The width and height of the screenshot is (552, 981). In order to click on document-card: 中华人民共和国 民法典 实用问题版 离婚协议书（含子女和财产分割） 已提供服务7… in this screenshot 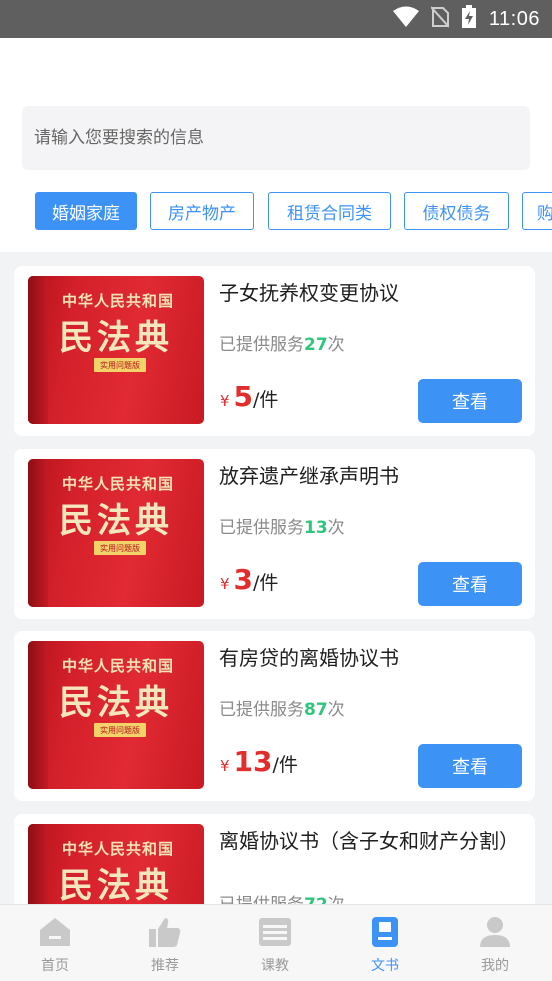, I will do `click(274, 859)`.